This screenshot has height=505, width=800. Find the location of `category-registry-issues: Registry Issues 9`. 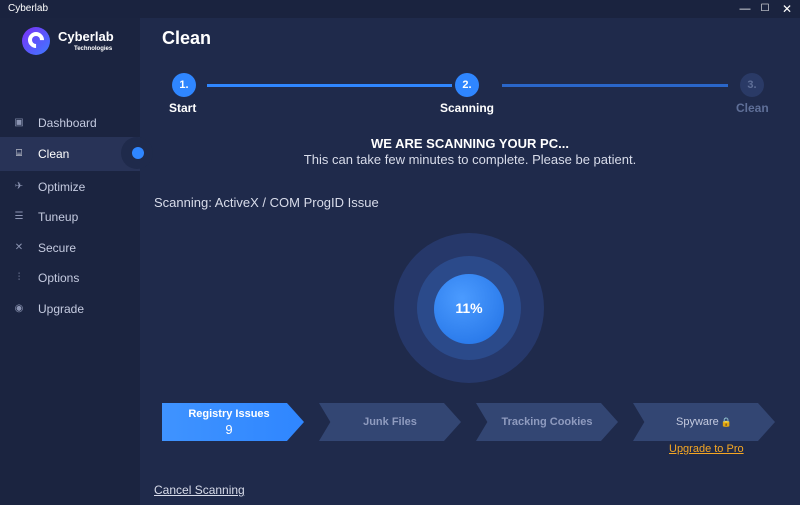

category-registry-issues: Registry Issues 9 is located at coordinates (233, 422).